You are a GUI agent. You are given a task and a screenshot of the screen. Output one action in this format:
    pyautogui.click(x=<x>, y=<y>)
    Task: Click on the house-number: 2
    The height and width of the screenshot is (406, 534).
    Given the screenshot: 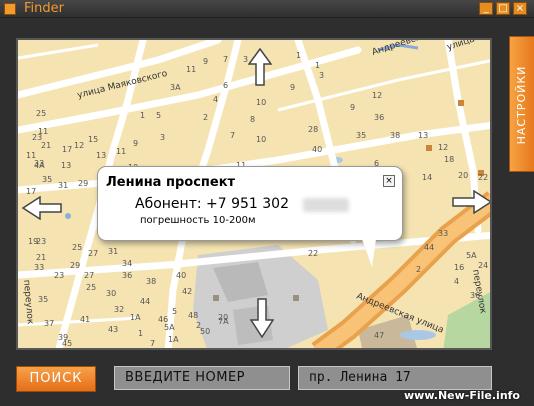 What is the action you would take?
    pyautogui.click(x=205, y=117)
    